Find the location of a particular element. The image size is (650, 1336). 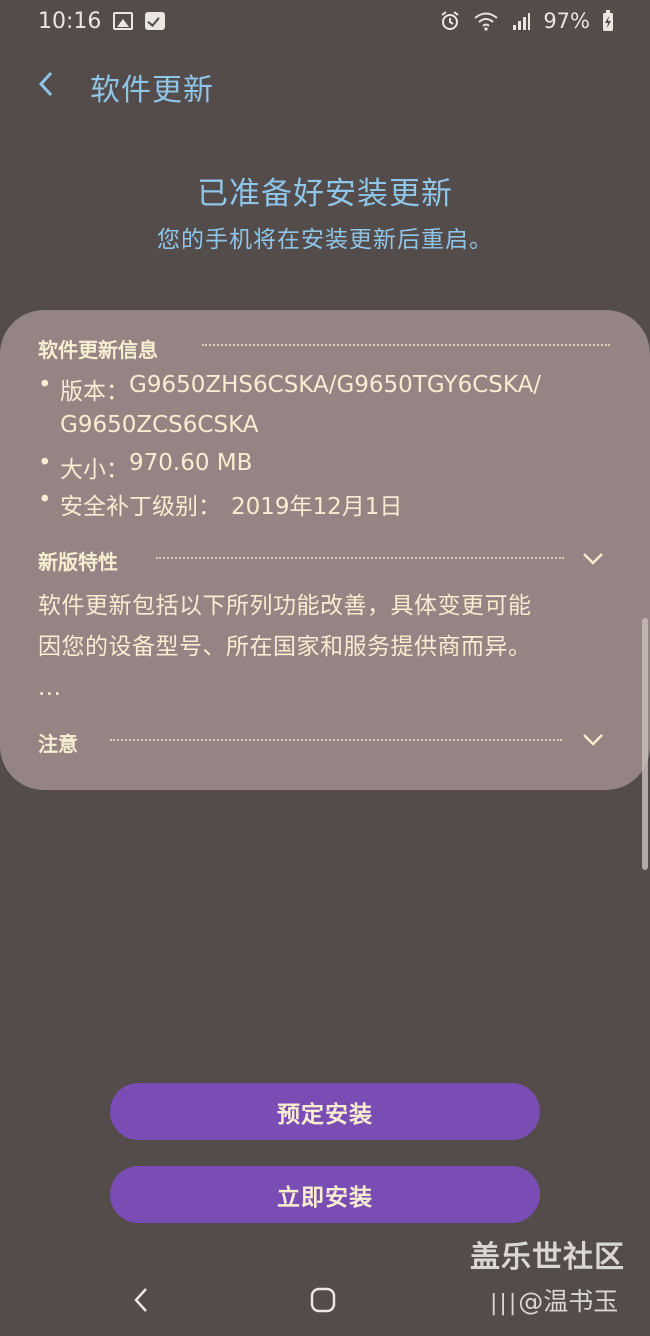

image-icon is located at coordinates (123, 21).